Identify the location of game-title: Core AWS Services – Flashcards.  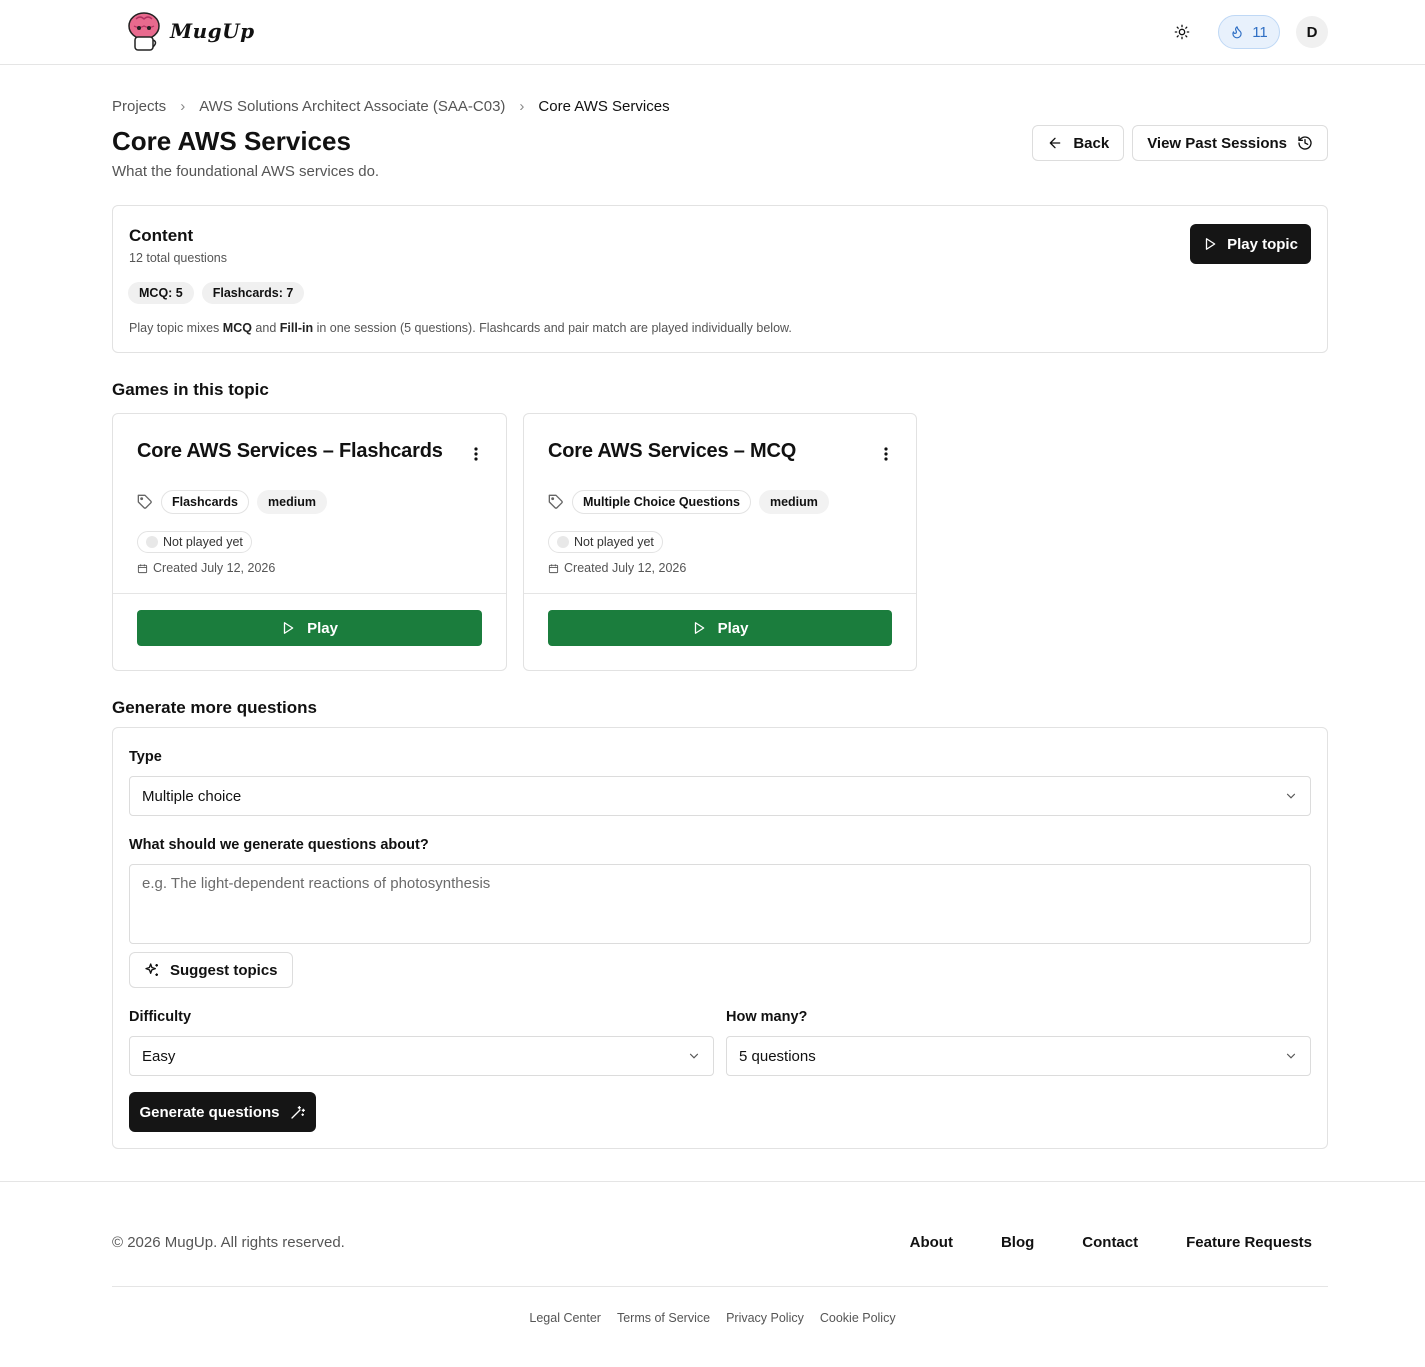
(290, 451).